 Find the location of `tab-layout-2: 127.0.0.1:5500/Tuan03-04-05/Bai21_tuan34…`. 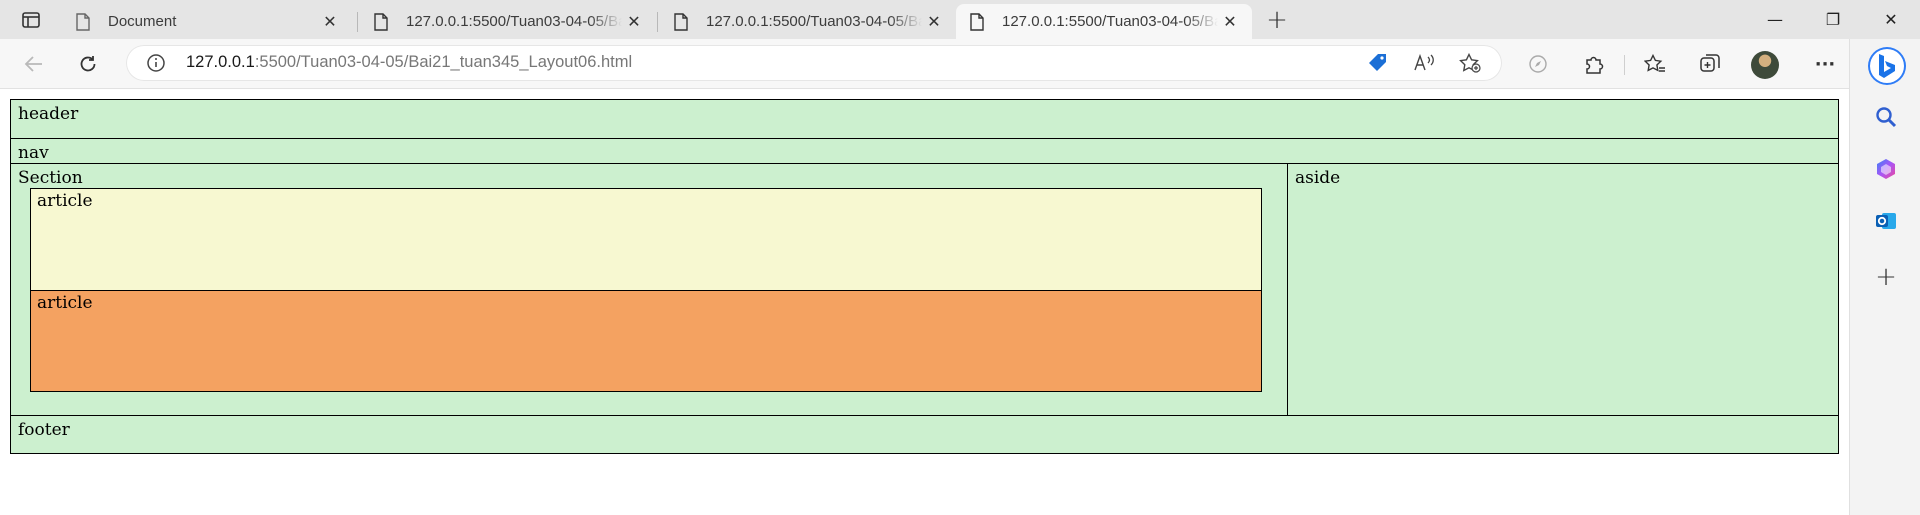

tab-layout-2: 127.0.0.1:5500/Tuan03-04-05/Bai21_tuan34… is located at coordinates (808, 21).